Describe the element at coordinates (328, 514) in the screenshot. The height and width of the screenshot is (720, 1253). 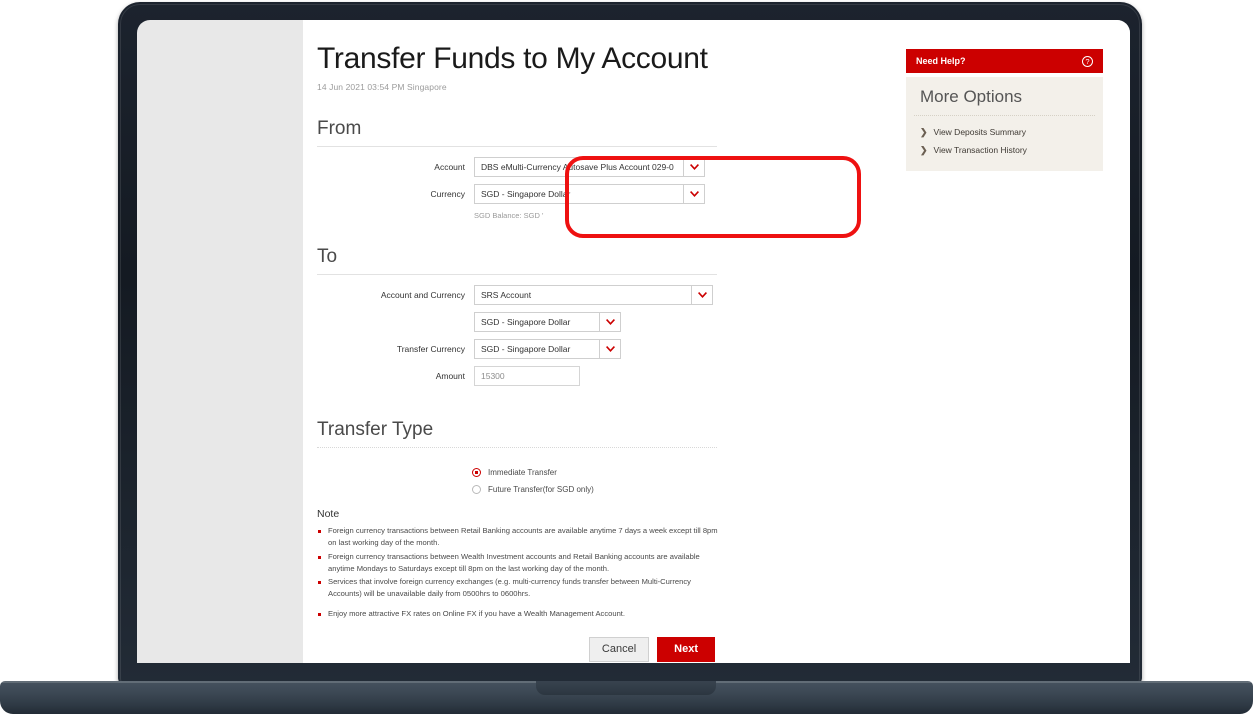
I see `note-heading: Note` at that location.